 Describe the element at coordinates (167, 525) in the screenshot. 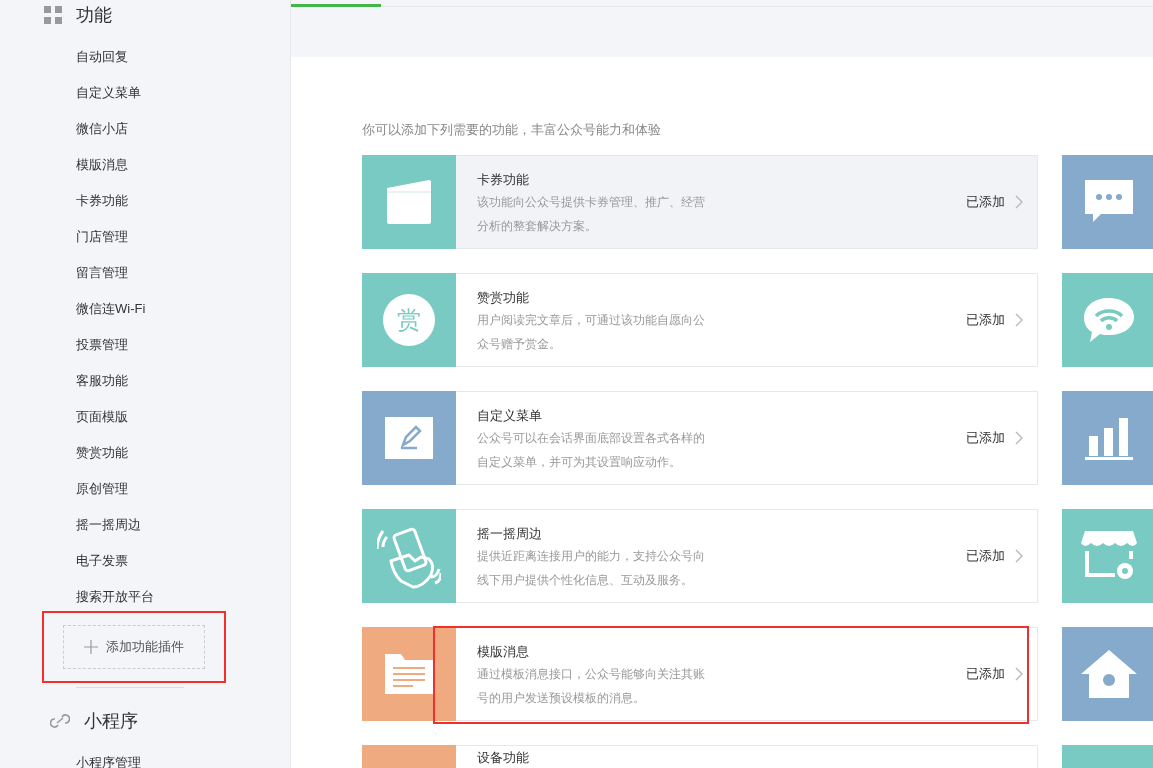

I see `sidebar-item: 摇一摇周边` at that location.